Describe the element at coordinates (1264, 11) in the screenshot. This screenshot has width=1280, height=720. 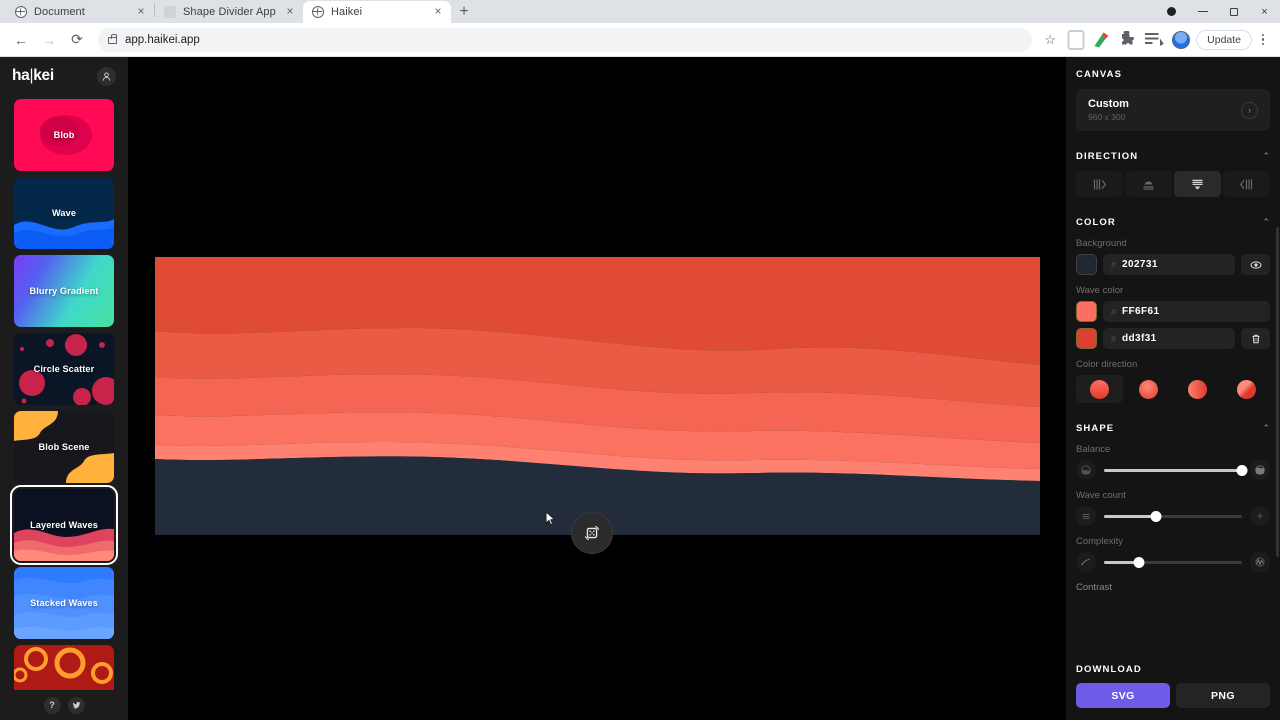
I see `close-window-icon: ×` at that location.